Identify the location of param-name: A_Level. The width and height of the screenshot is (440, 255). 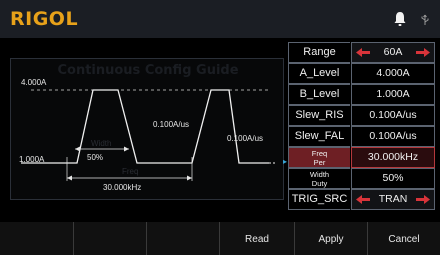
(319, 73).